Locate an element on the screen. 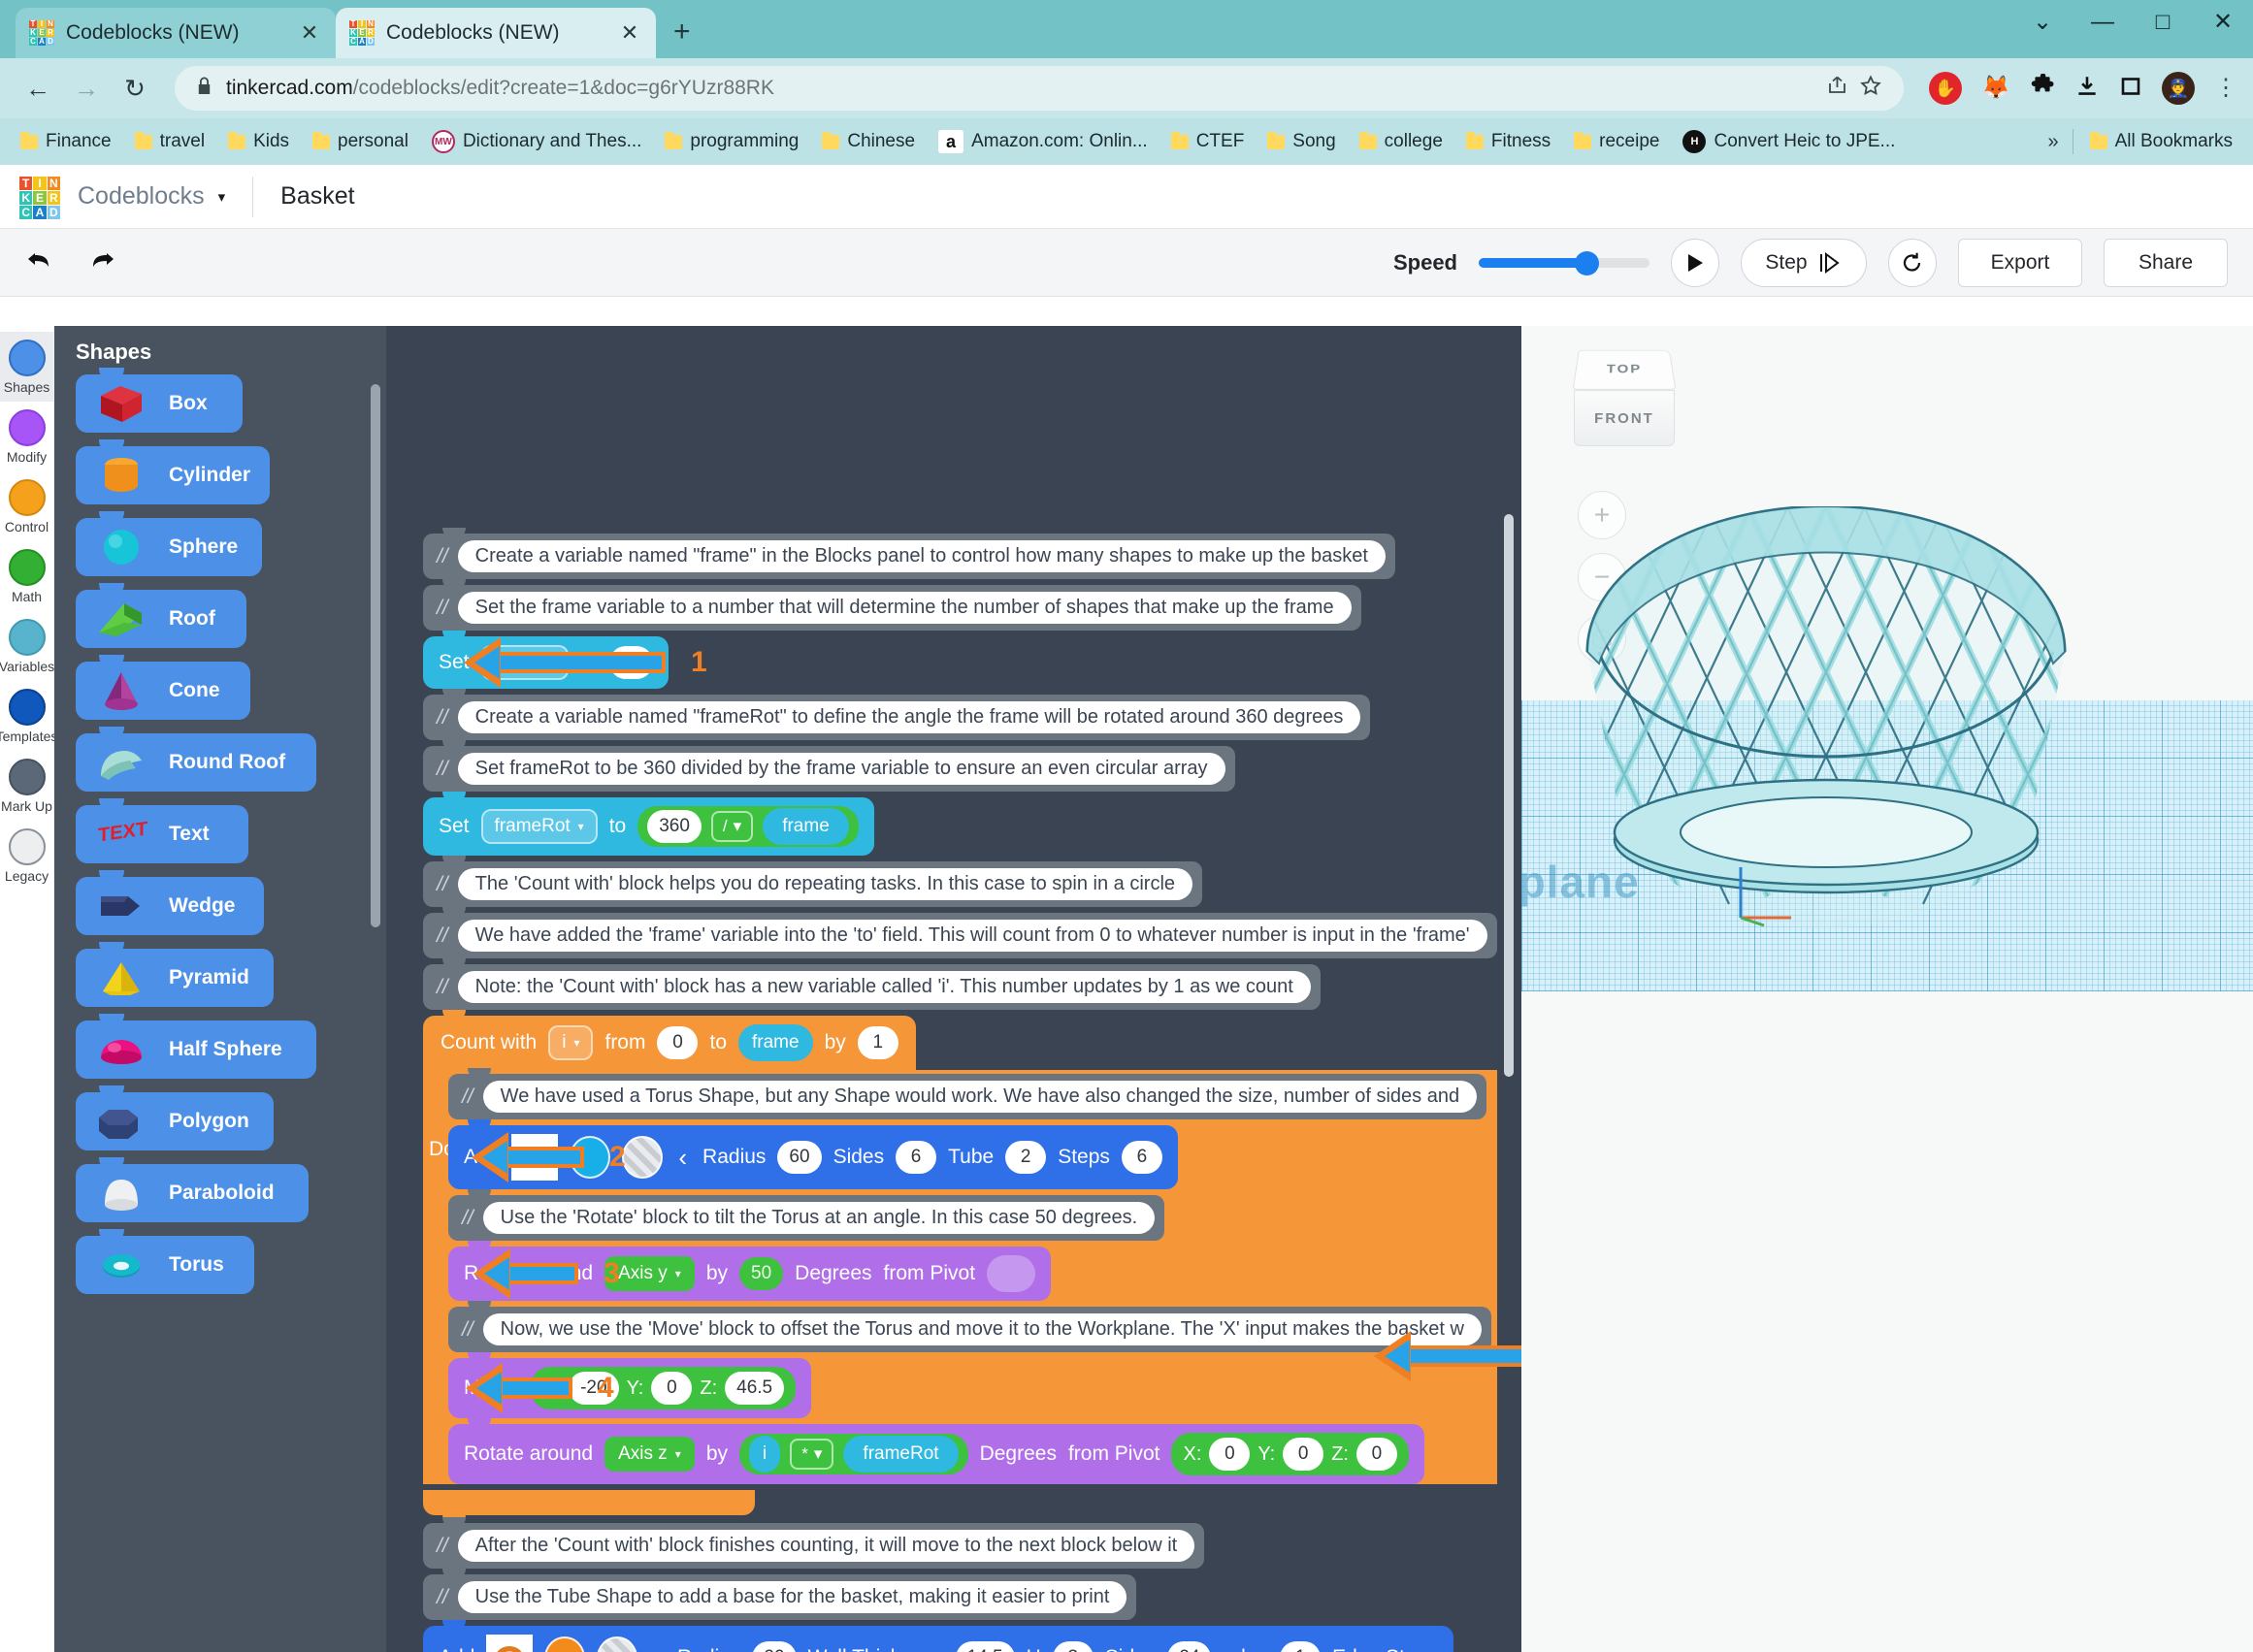 The width and height of the screenshot is (2253, 1652). redo-icon is located at coordinates (101, 262).